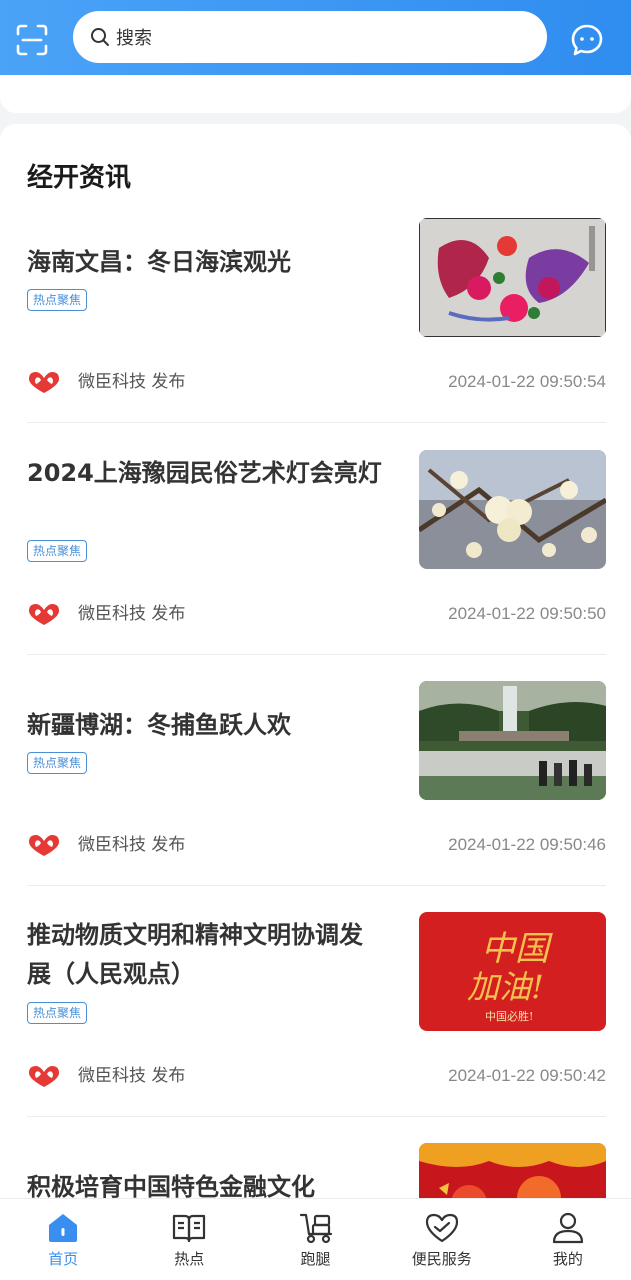 This screenshot has width=631, height=1280. What do you see at coordinates (134, 38) in the screenshot?
I see `search-placeholder: 搜索` at bounding box center [134, 38].